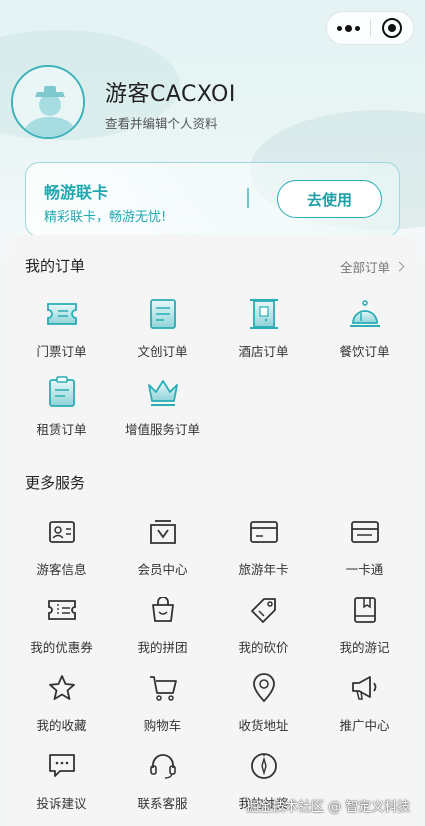 The width and height of the screenshot is (425, 826). I want to click on vip-card-subtitle: 精彩联卡，畅游无忧!, so click(105, 217).